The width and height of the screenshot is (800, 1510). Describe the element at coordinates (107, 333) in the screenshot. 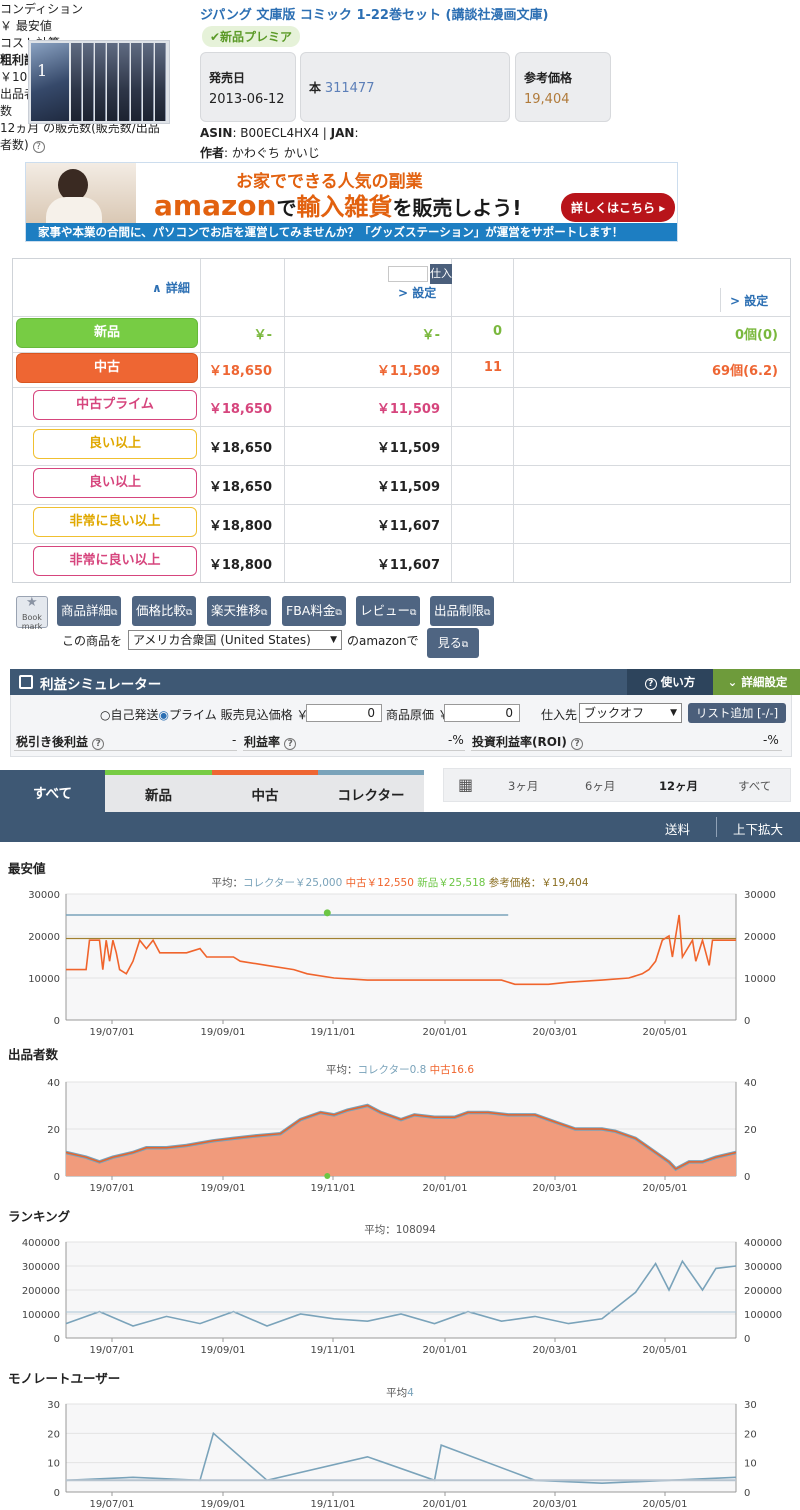

I see `condition-new-button: 新品` at that location.